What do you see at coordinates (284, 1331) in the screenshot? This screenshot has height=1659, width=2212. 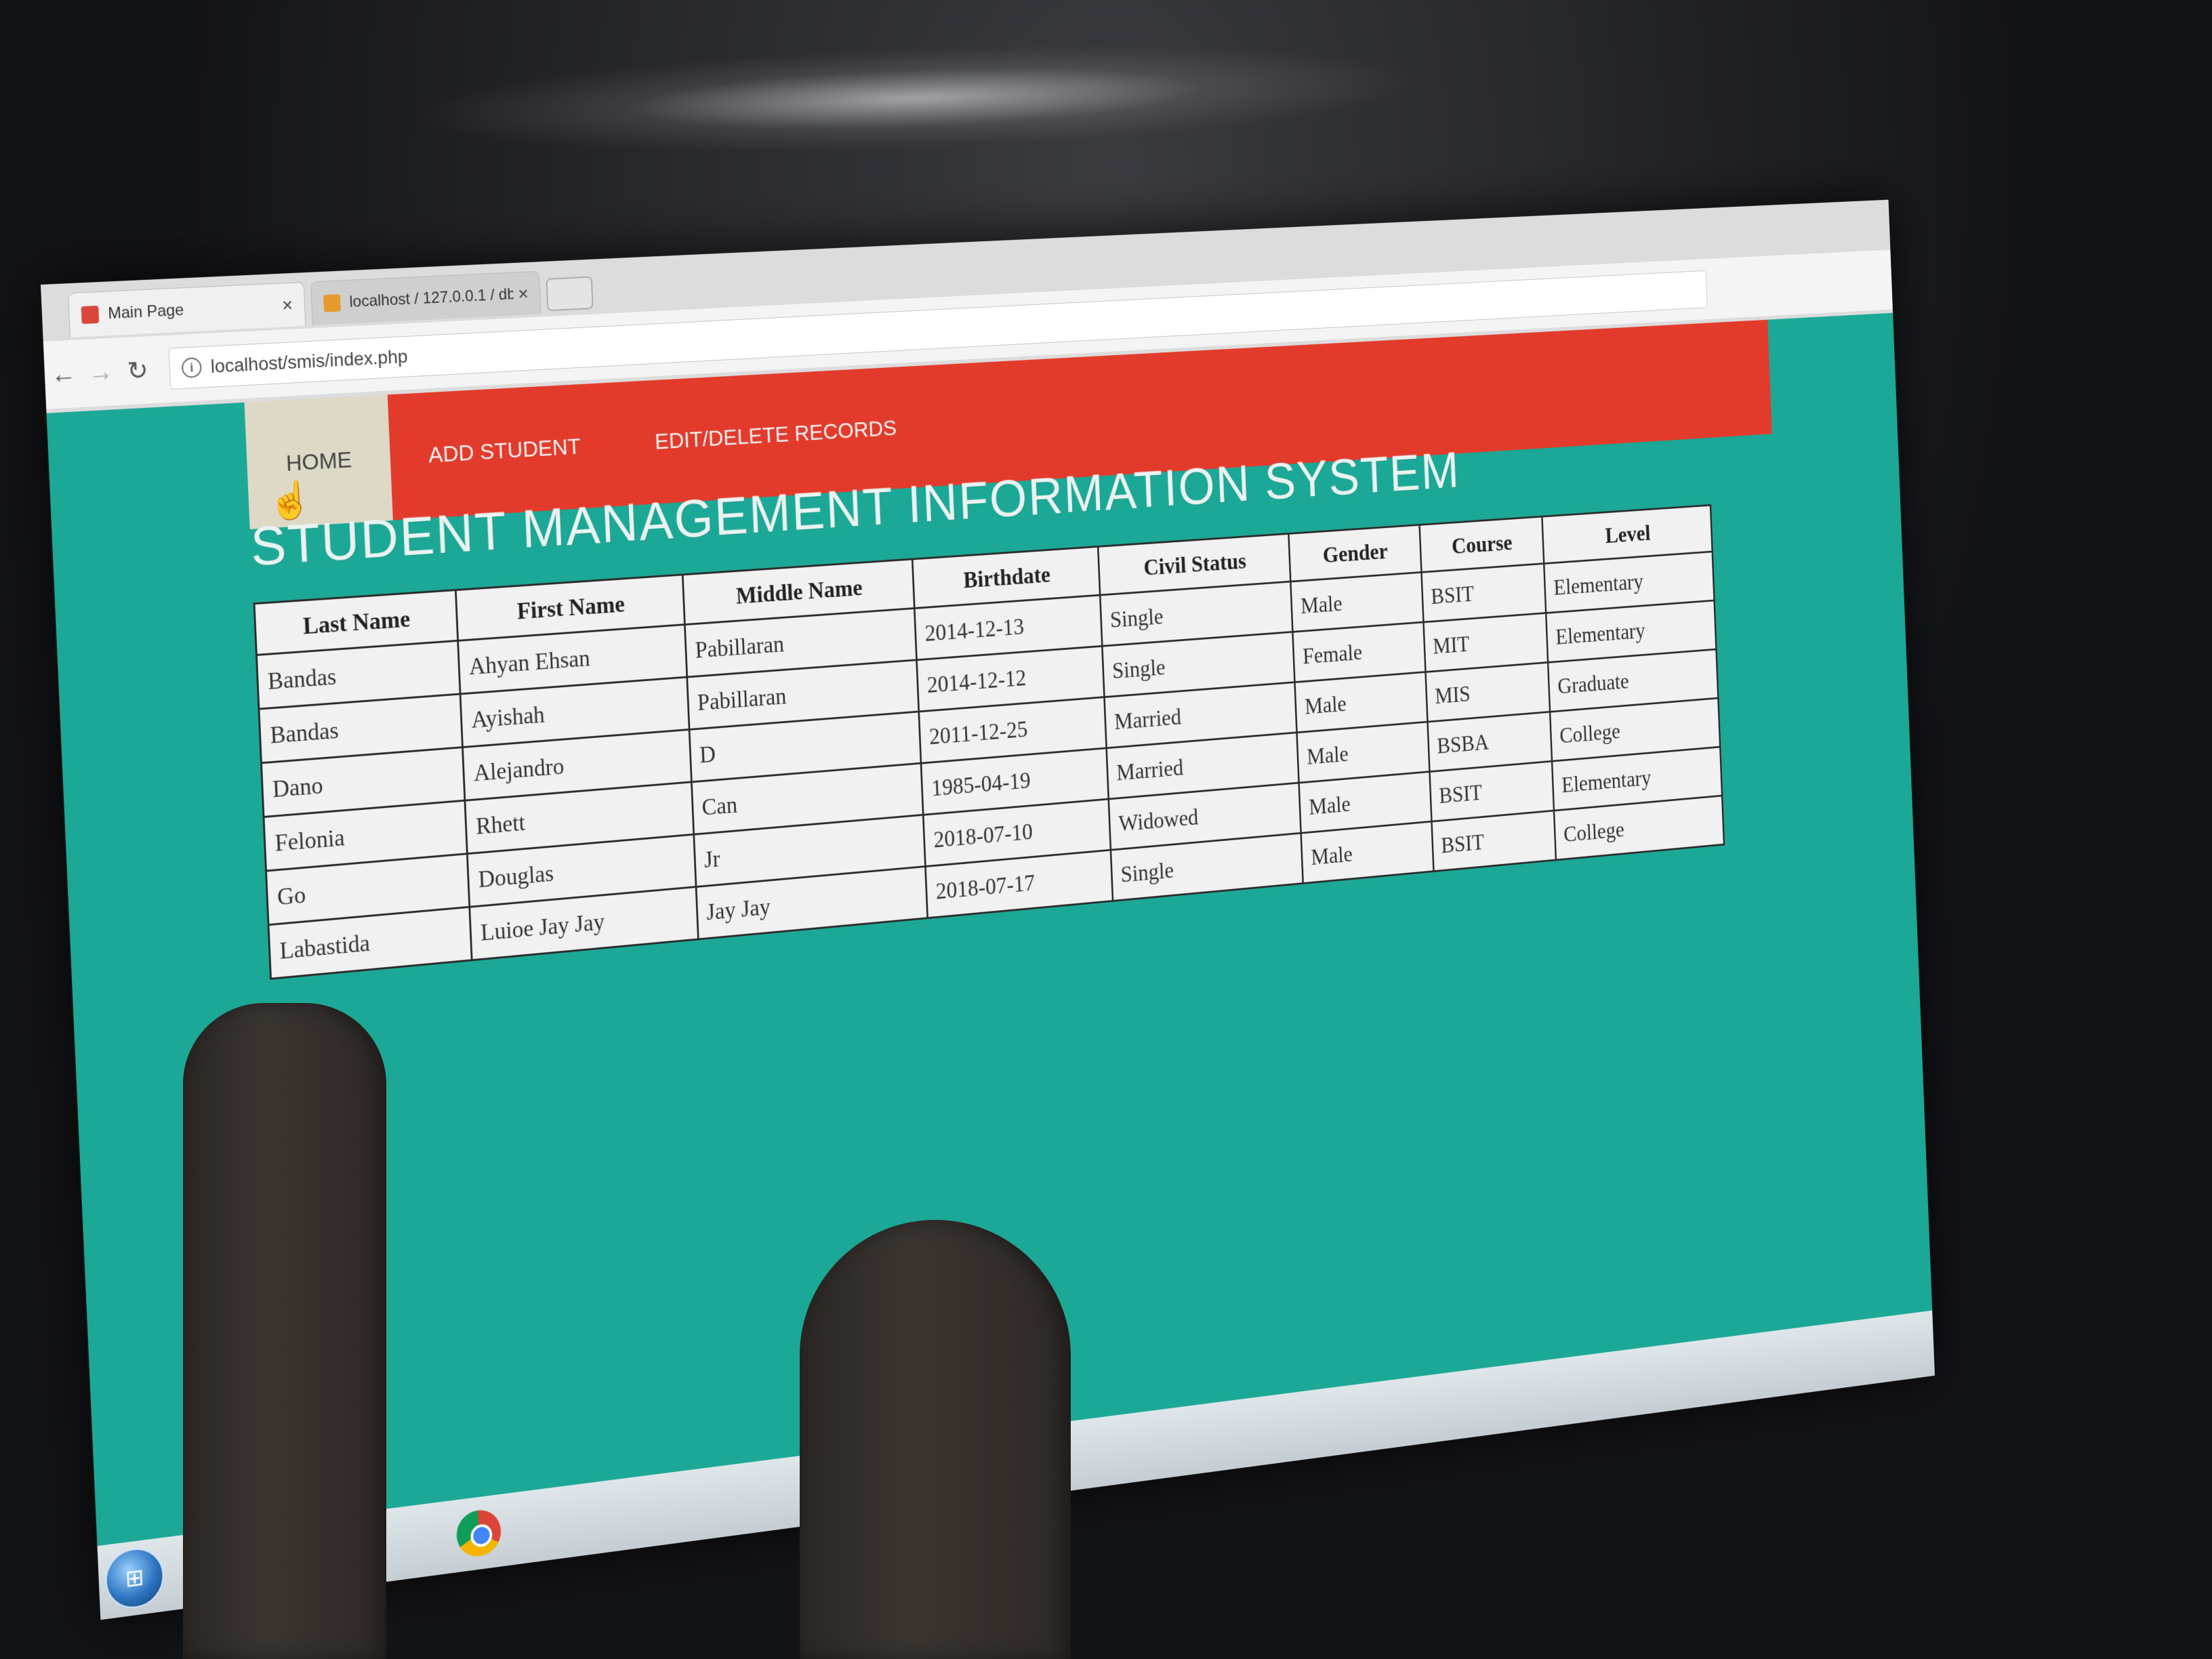 I see `finger-left` at bounding box center [284, 1331].